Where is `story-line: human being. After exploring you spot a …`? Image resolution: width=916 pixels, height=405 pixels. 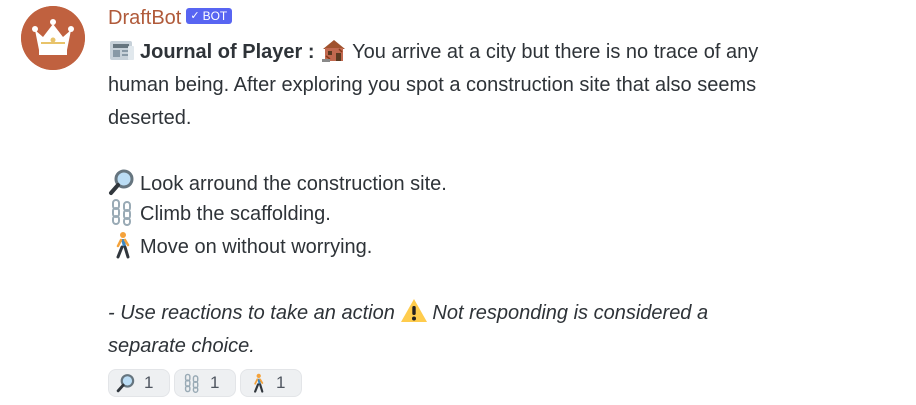 story-line: human being. After exploring you spot a … is located at coordinates (432, 85).